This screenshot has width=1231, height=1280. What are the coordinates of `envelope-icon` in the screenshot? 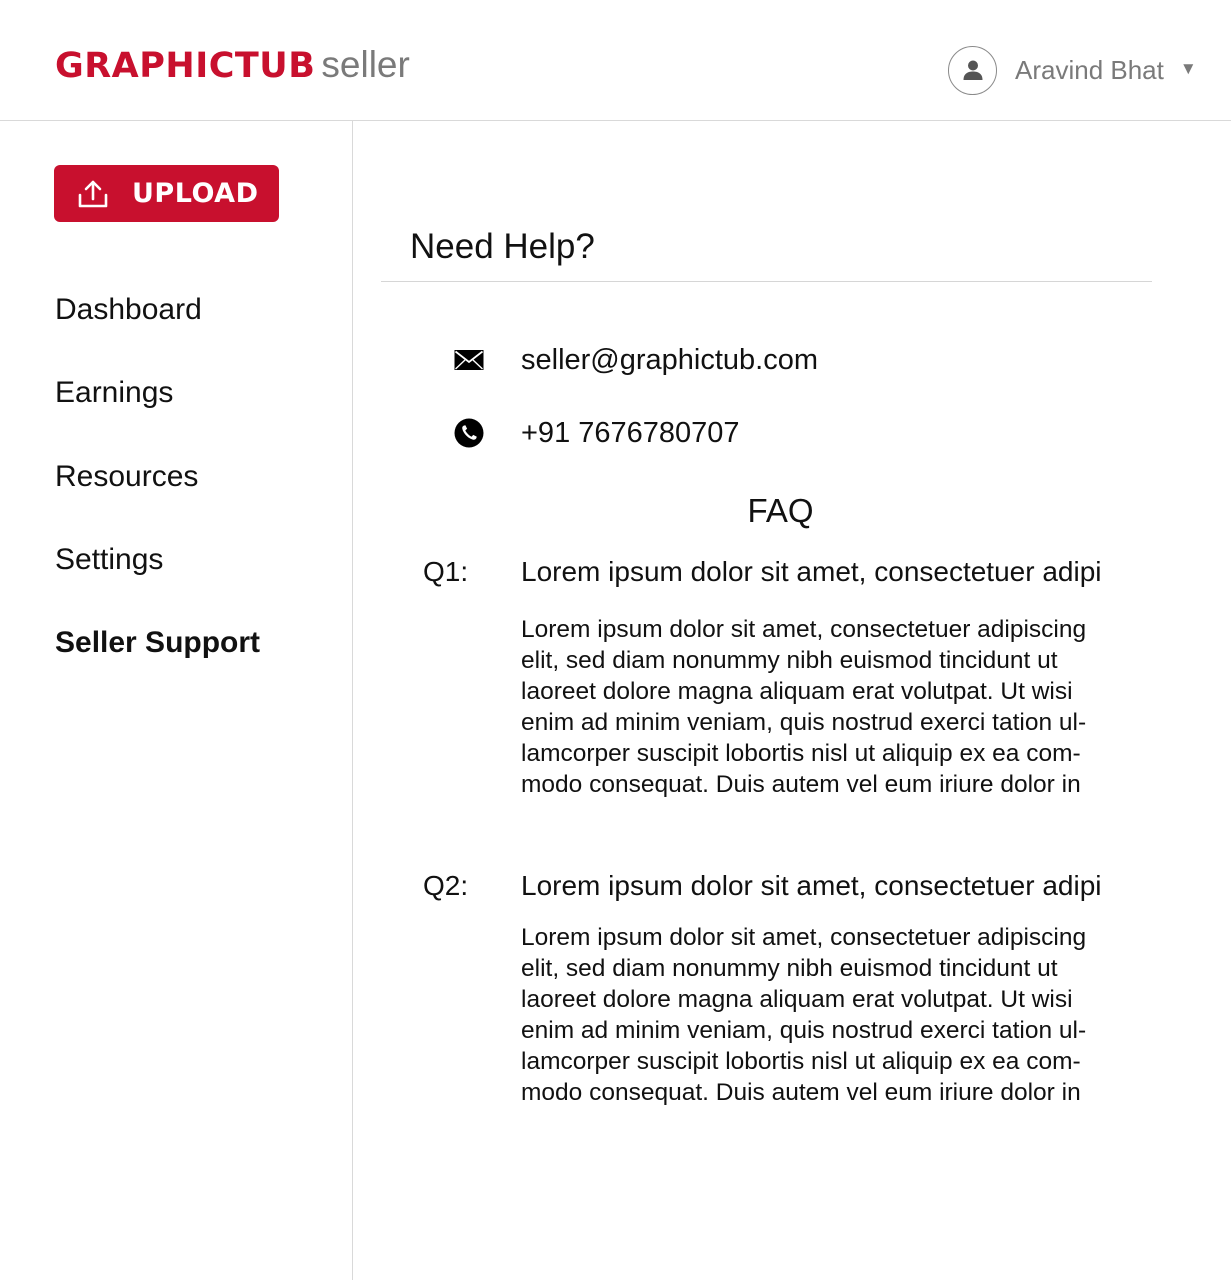 It's located at (469, 360).